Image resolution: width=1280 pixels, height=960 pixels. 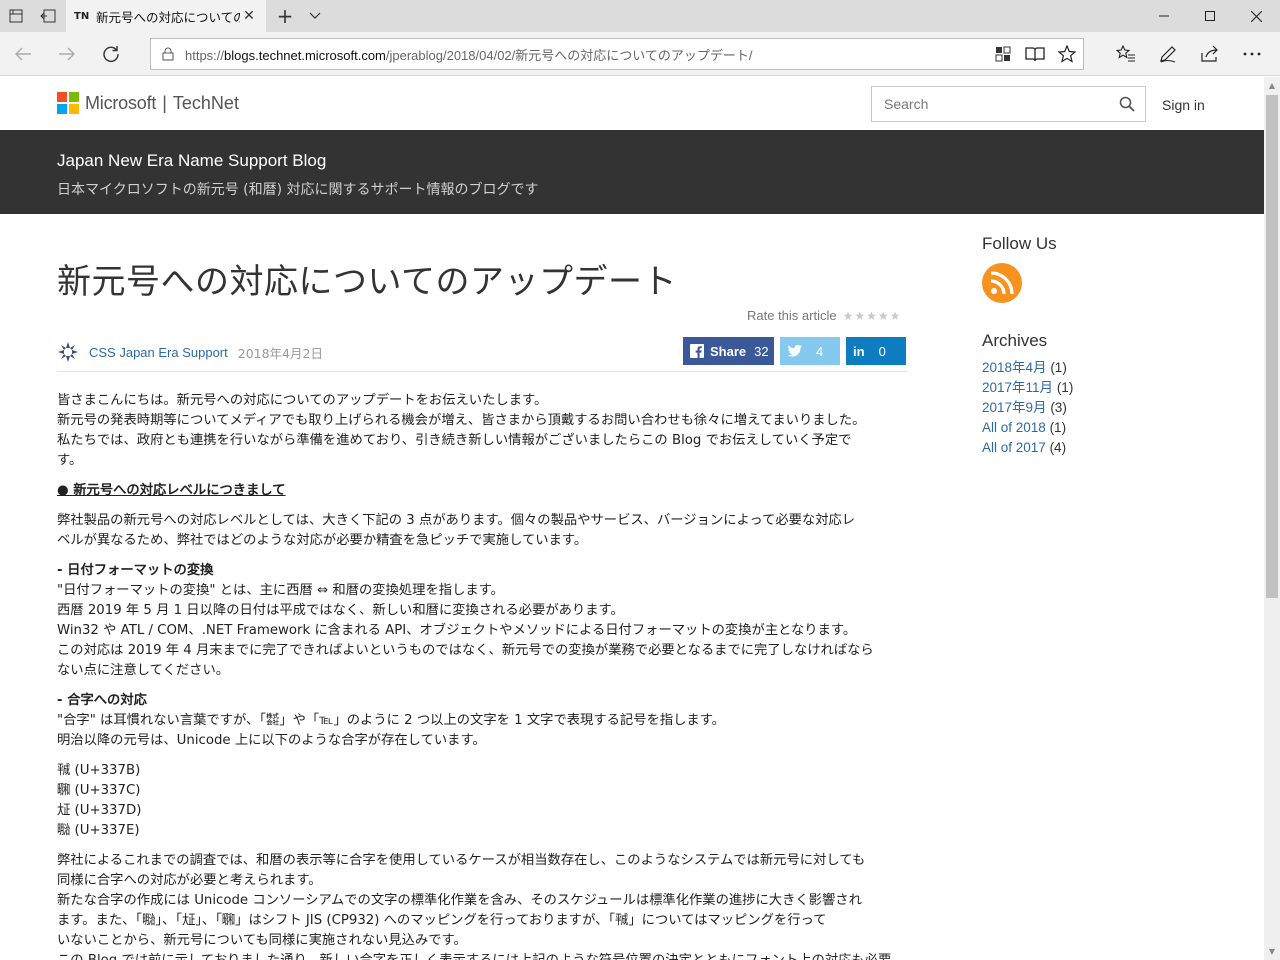 I want to click on rating: Rate this article ★★★★★, so click(x=824, y=315).